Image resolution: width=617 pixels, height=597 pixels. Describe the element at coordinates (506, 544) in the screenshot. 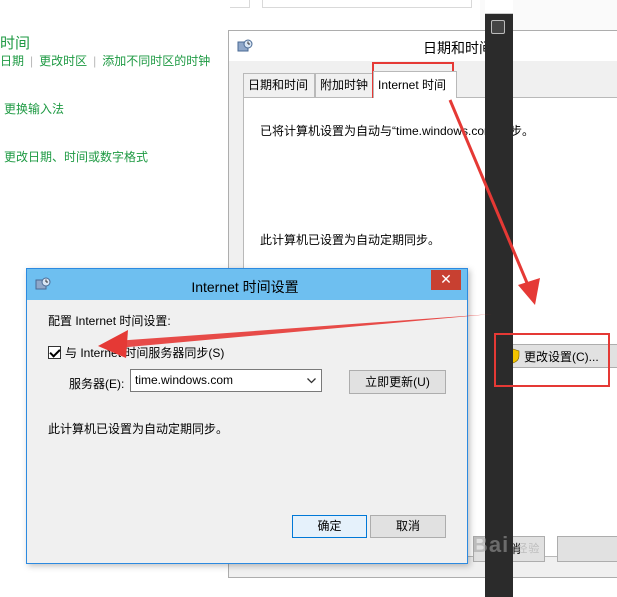

I see `baidu-watermark: Bai 经验` at that location.